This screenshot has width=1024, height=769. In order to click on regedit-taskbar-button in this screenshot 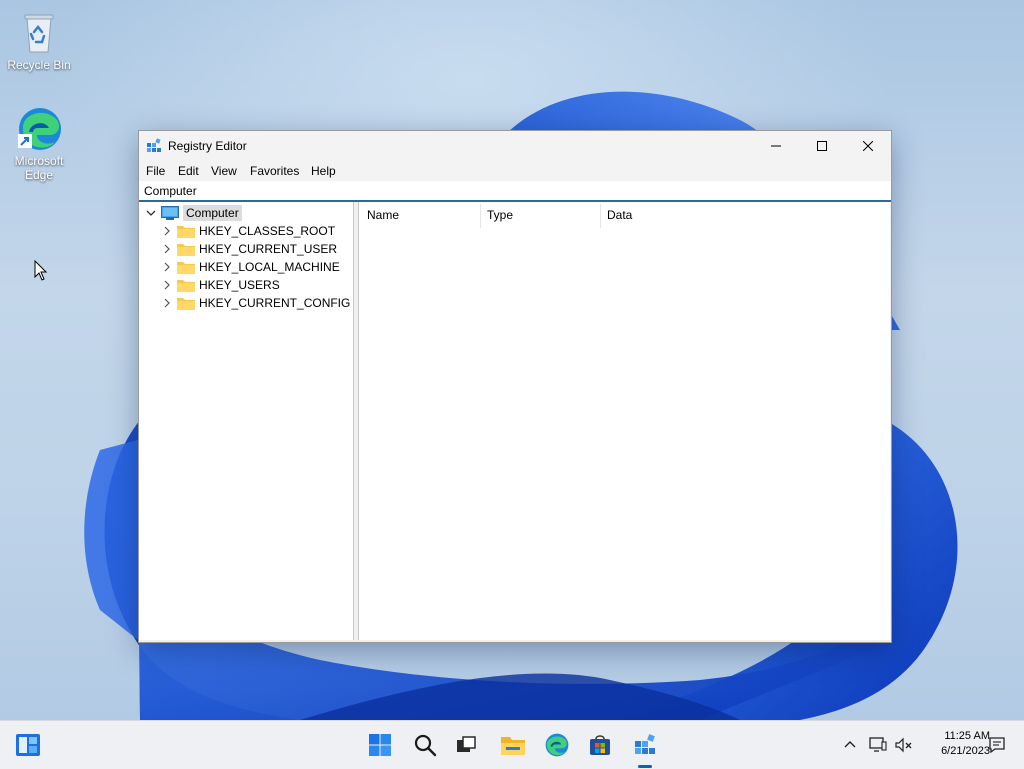, I will do `click(645, 745)`.